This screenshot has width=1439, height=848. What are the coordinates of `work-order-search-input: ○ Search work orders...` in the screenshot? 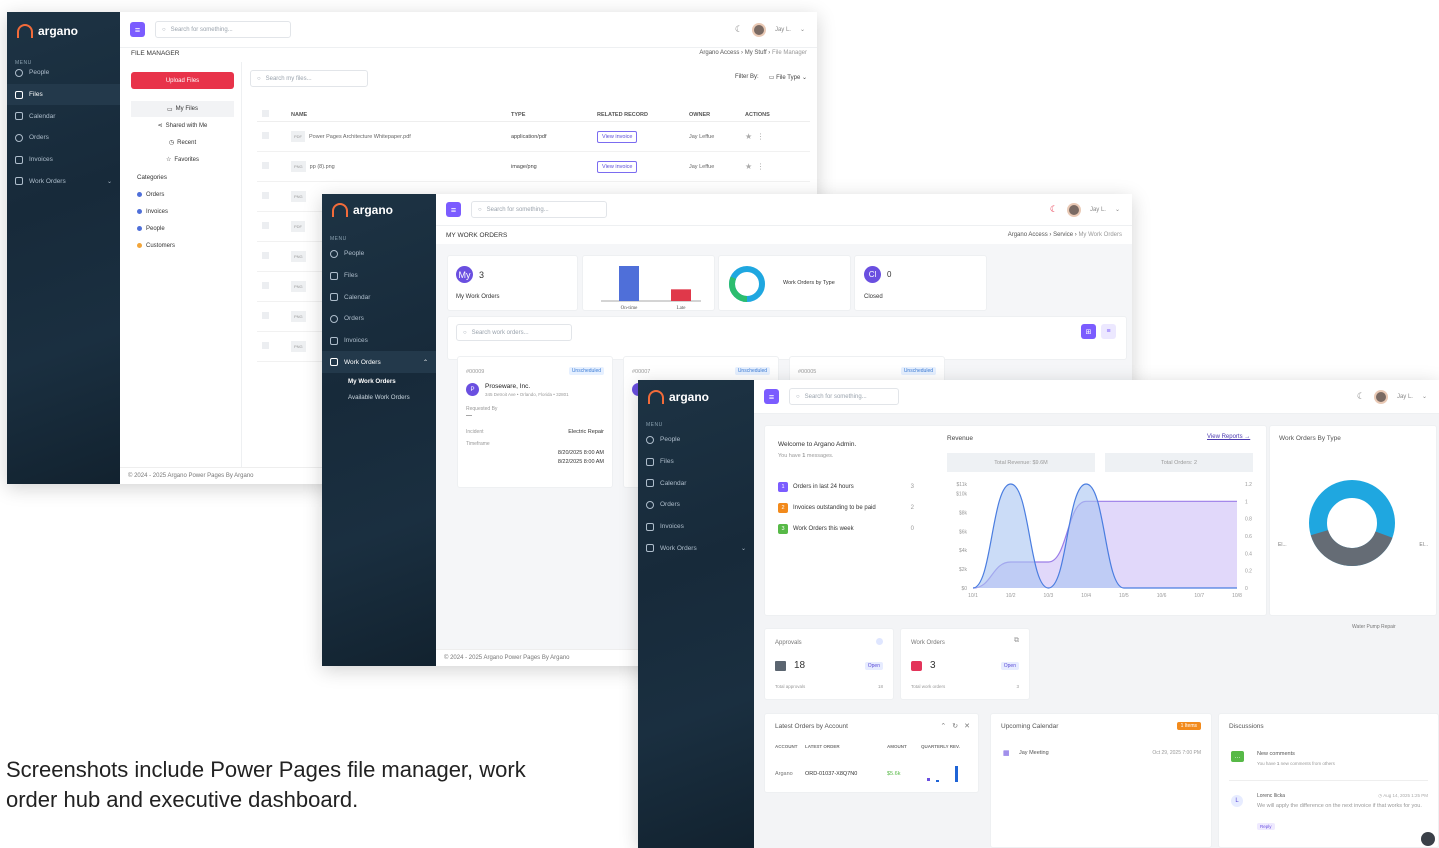 It's located at (514, 332).